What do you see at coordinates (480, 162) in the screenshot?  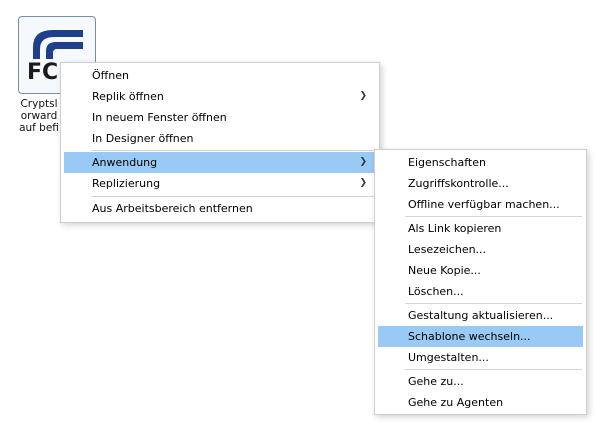 I see `submenu-item-properties: Eigenschaften` at bounding box center [480, 162].